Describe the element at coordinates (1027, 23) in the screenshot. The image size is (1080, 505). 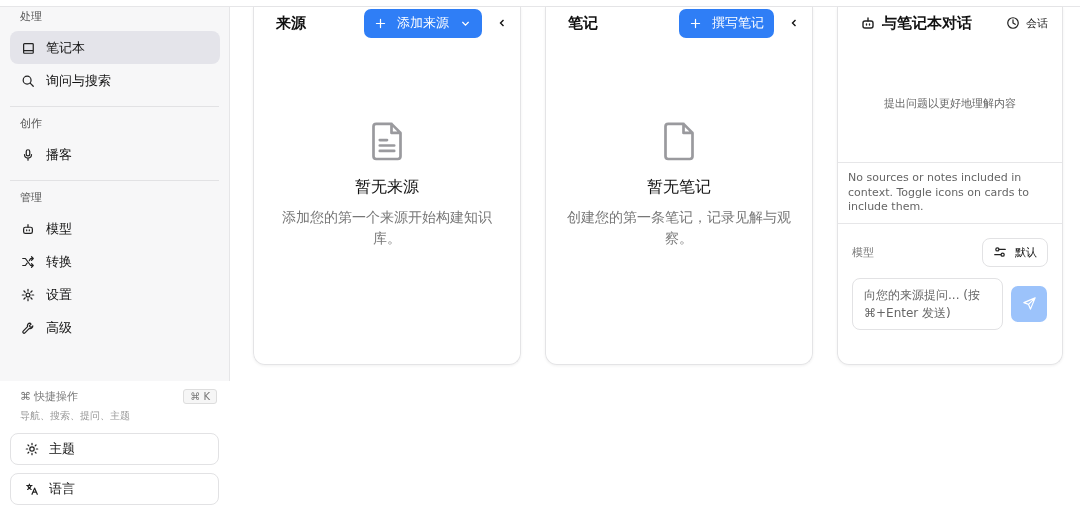
I see `sessions-button: 会话` at that location.